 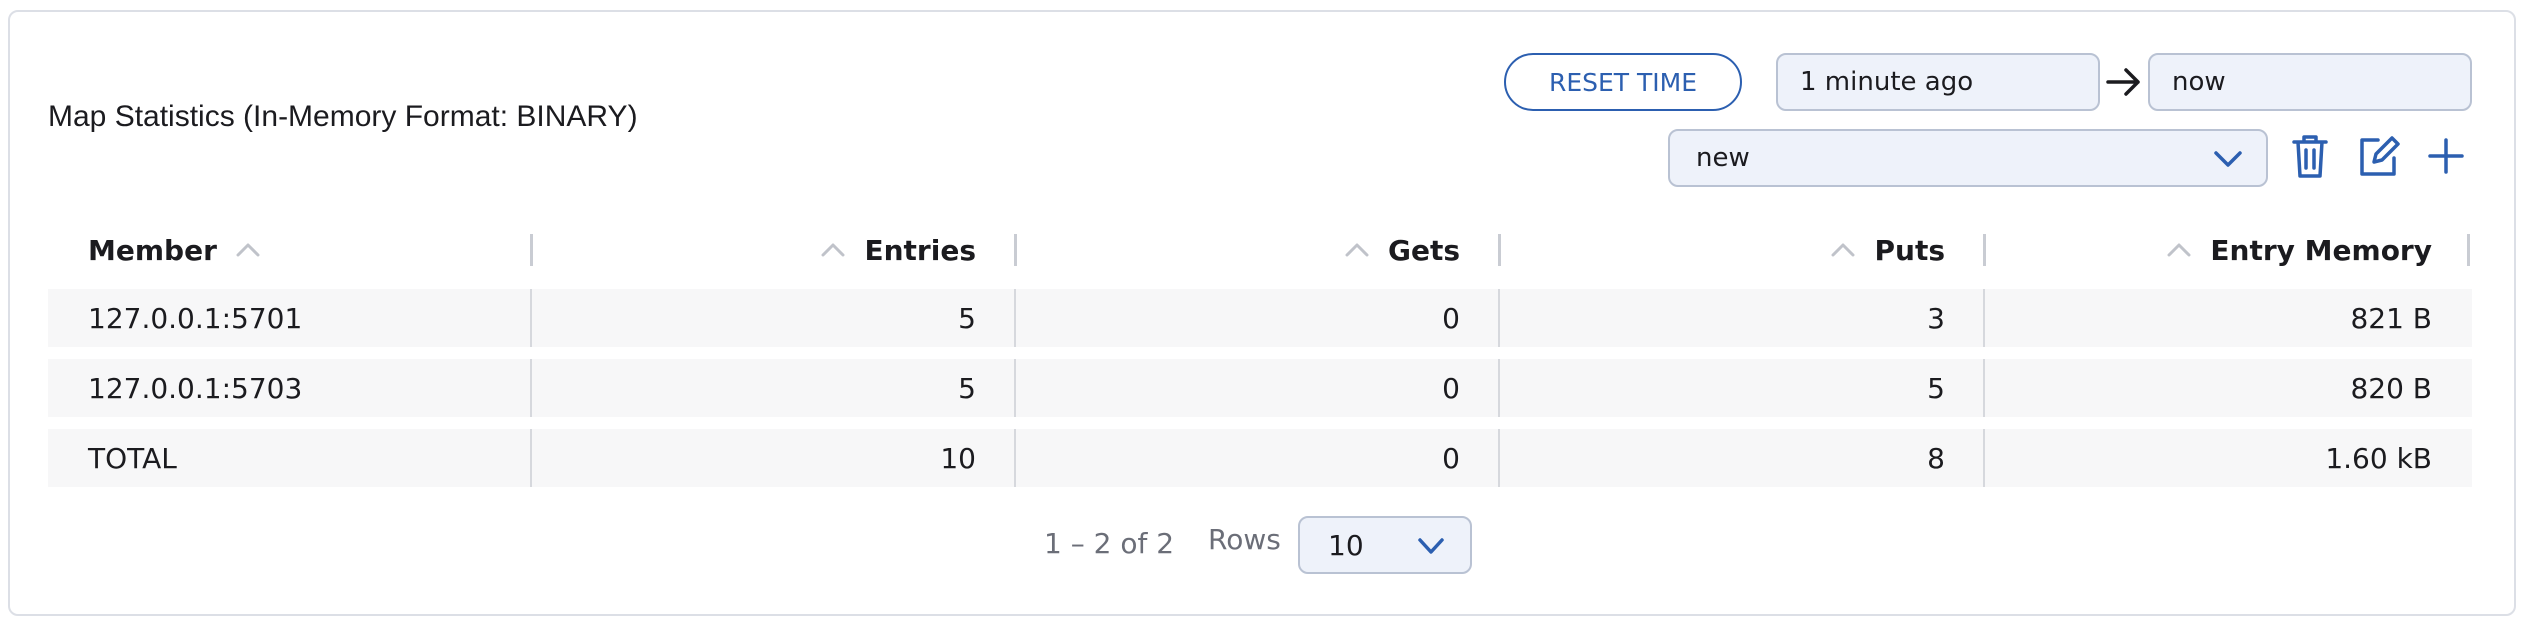 I want to click on table-header: Member Entries Gets Puts Entry Memory, so click(x=1260, y=250).